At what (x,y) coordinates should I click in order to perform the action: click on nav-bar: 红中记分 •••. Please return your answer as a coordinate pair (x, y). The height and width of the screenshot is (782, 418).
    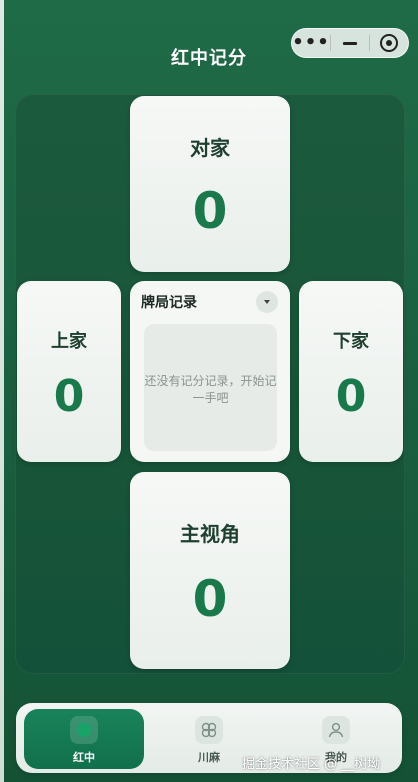
    Looking at the image, I should click on (209, 44).